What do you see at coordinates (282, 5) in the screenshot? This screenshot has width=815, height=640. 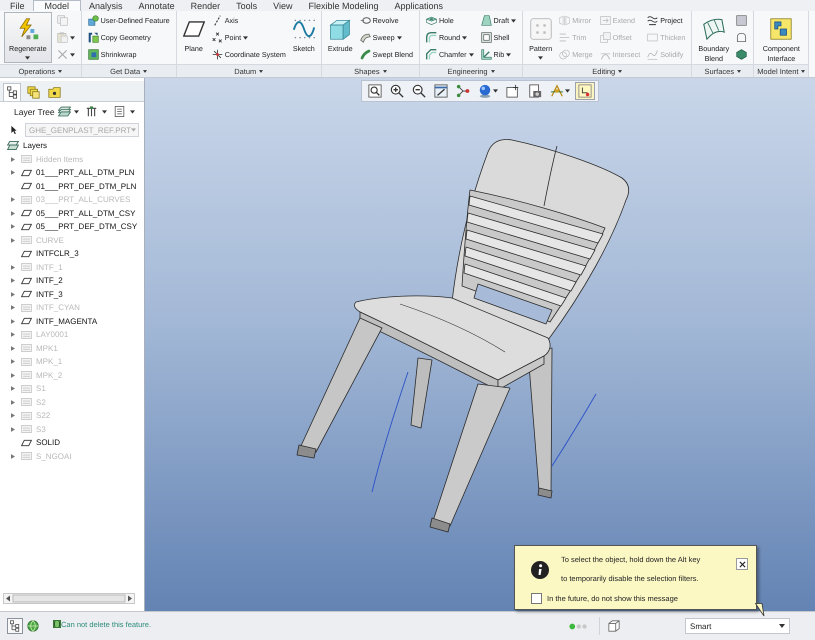 I see `ribbon-tab: View` at bounding box center [282, 5].